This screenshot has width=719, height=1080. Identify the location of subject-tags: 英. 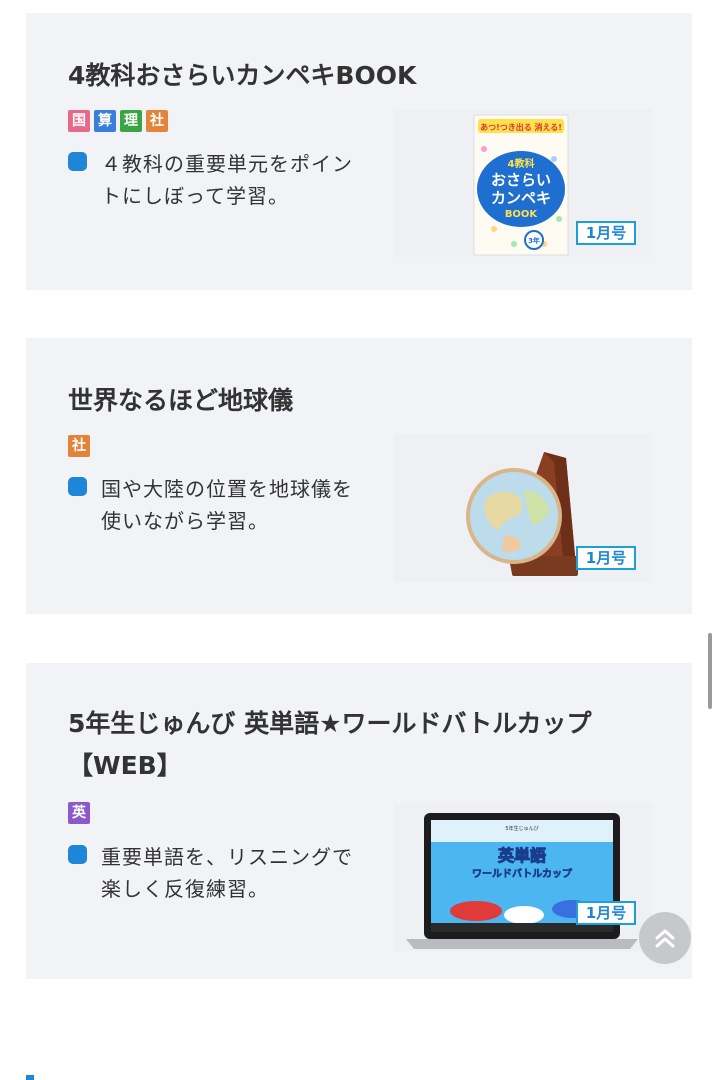
(79, 813).